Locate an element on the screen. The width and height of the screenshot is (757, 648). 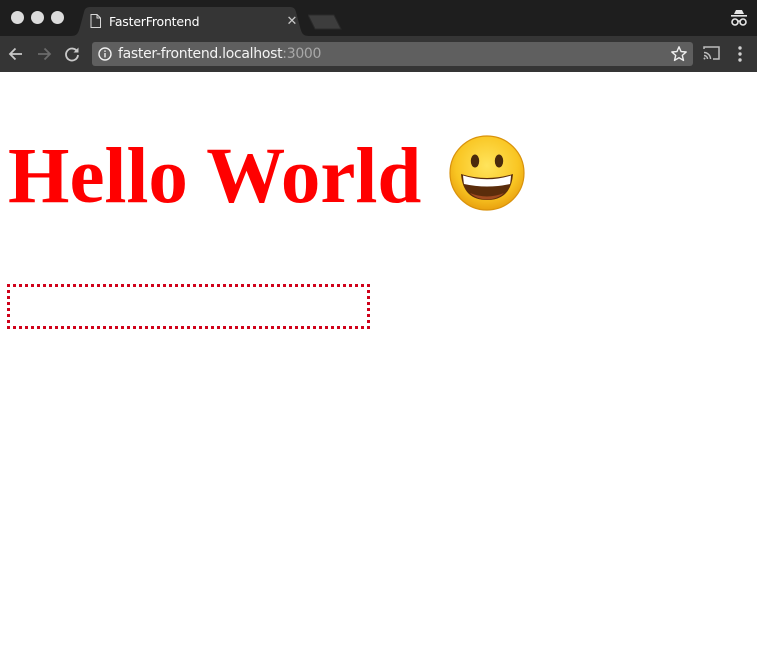
cast-icon is located at coordinates (712, 53).